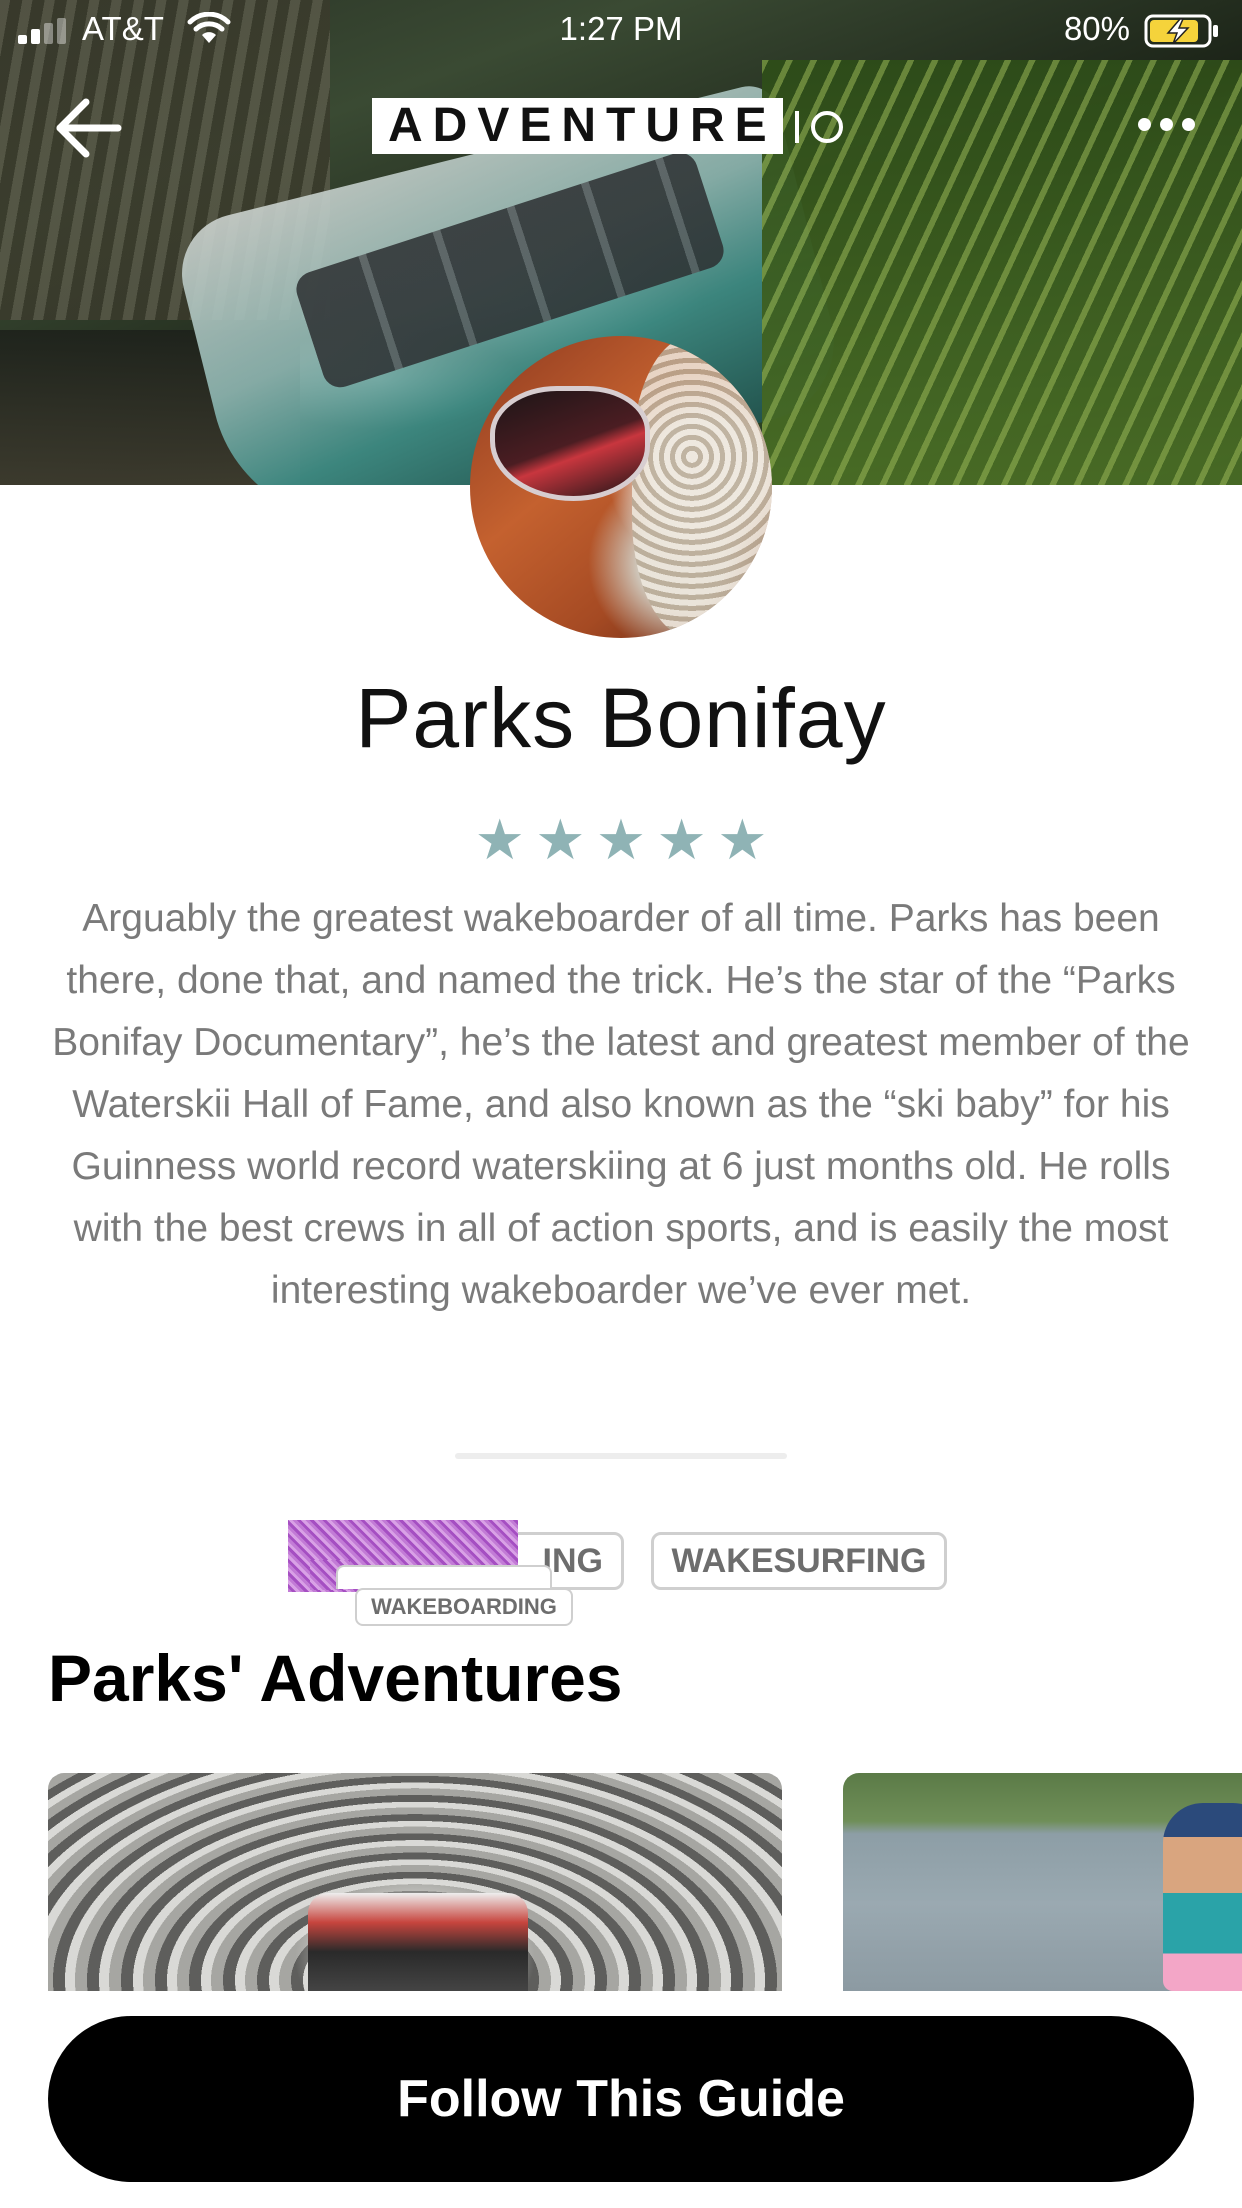 The image size is (1242, 2208). What do you see at coordinates (621, 487) in the screenshot?
I see `avatar` at bounding box center [621, 487].